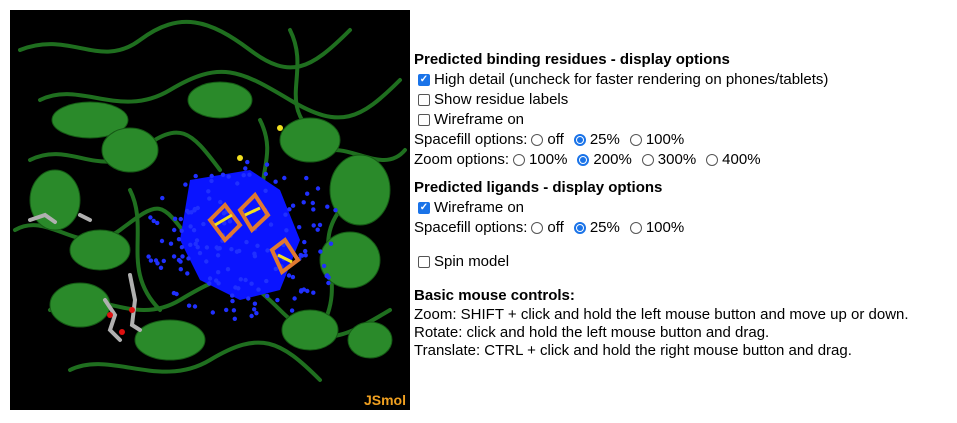  Describe the element at coordinates (635, 228) in the screenshot. I see `ligand-spacefill-100-radio` at that location.